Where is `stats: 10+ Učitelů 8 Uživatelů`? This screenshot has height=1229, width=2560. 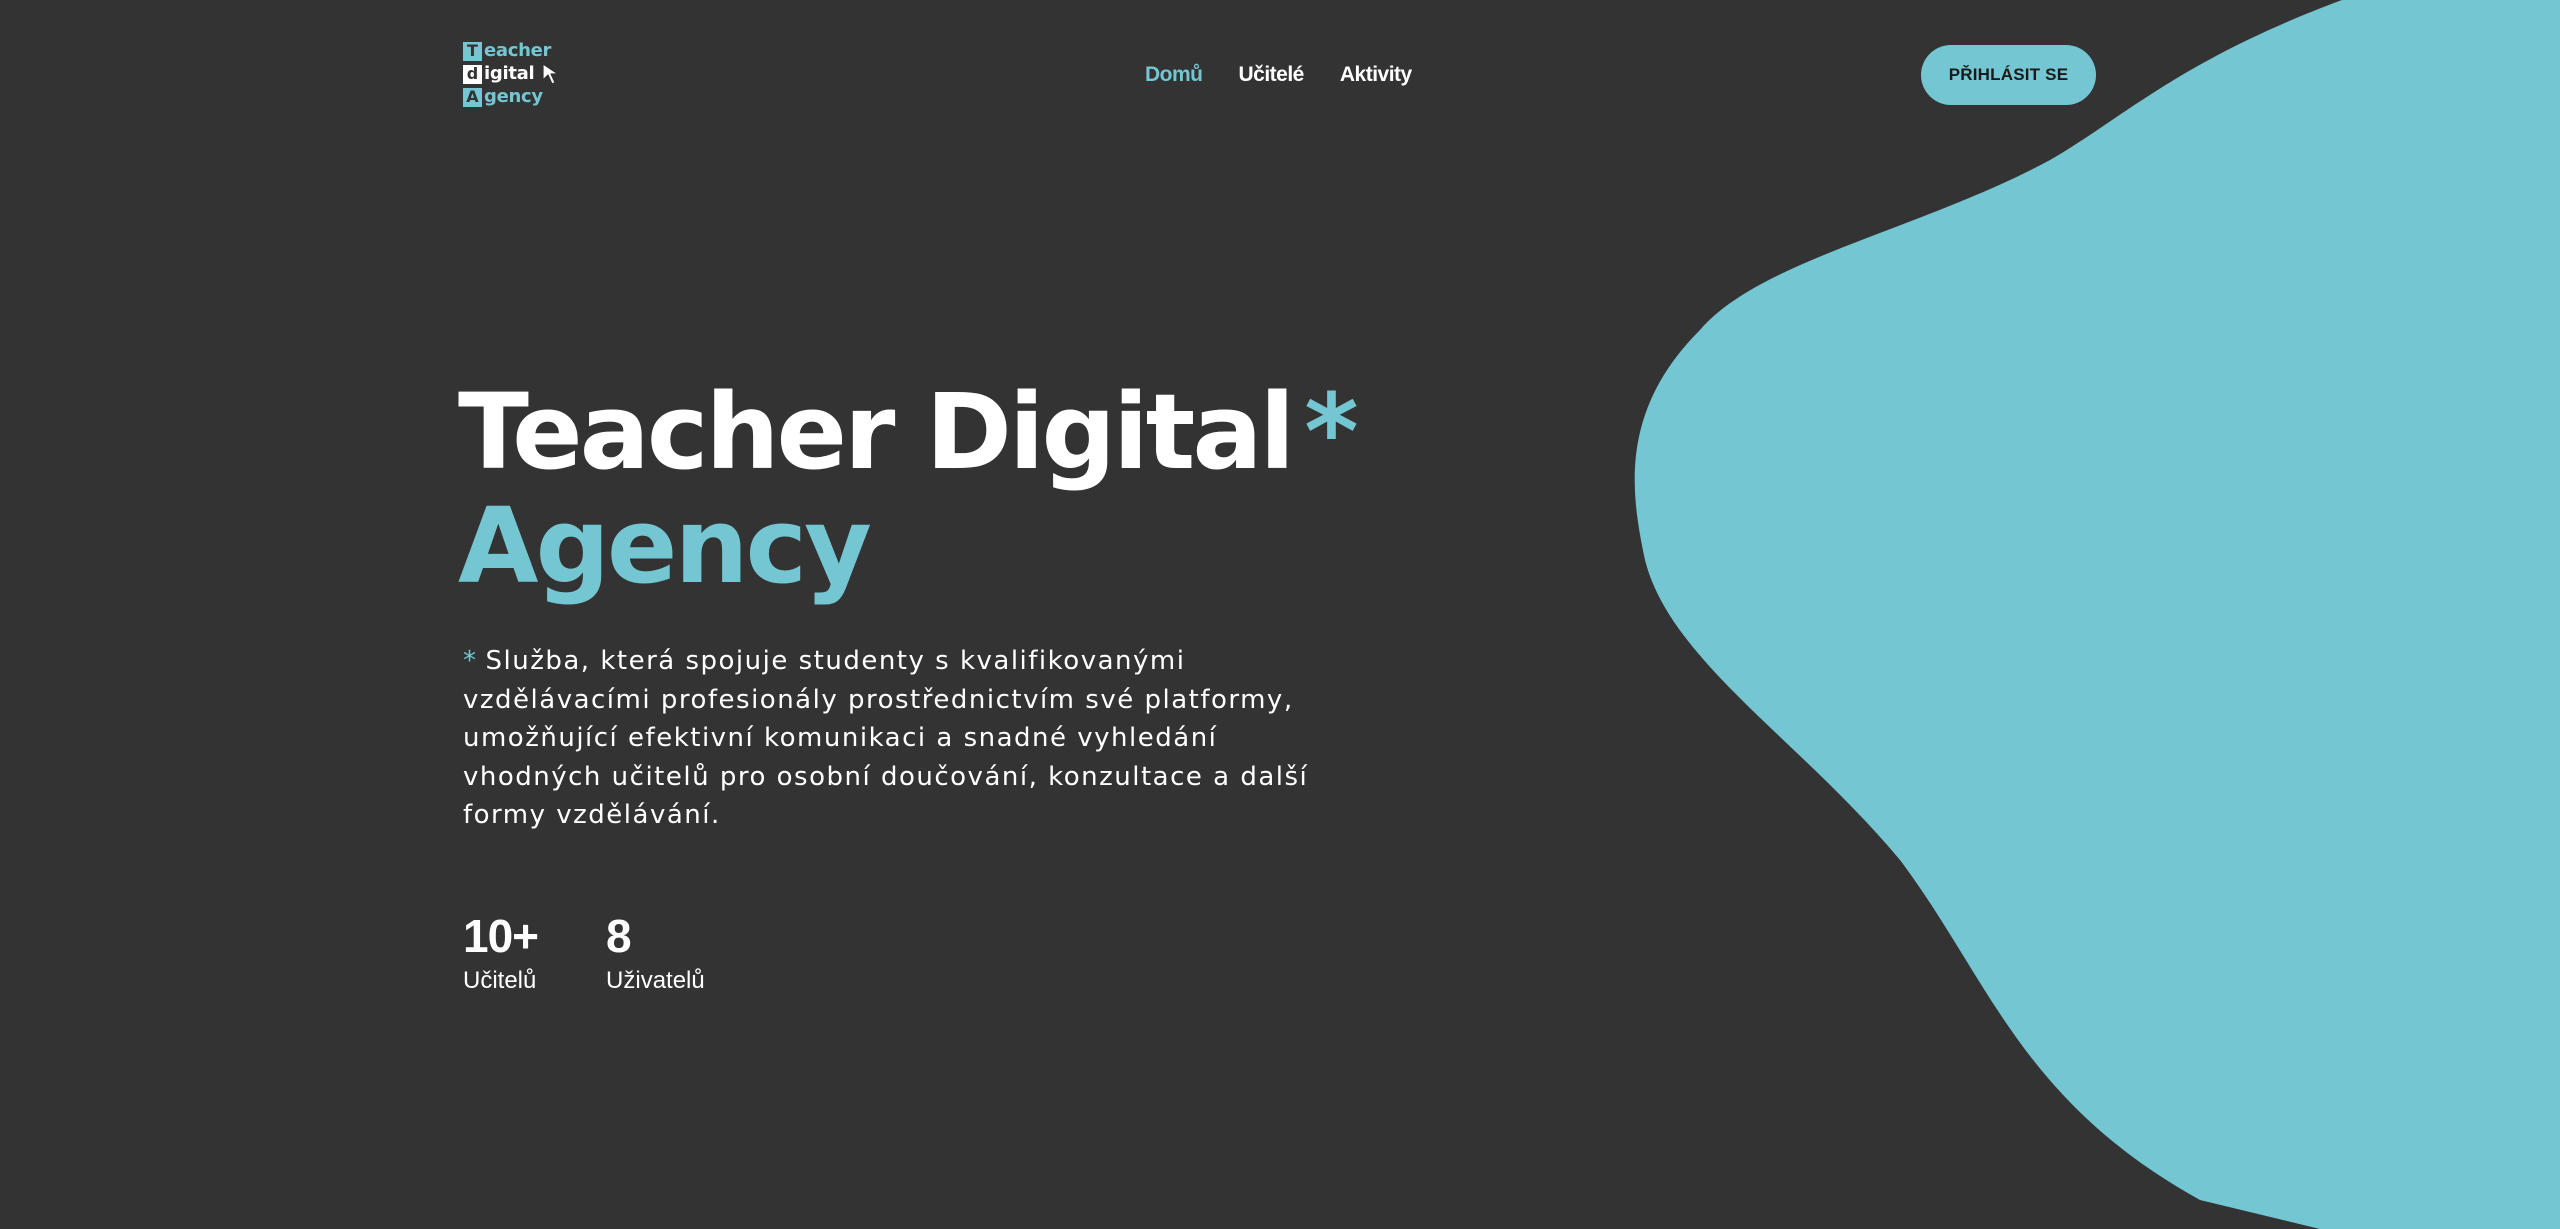
stats: 10+ Učitelů 8 Uživatelů is located at coordinates (584, 953).